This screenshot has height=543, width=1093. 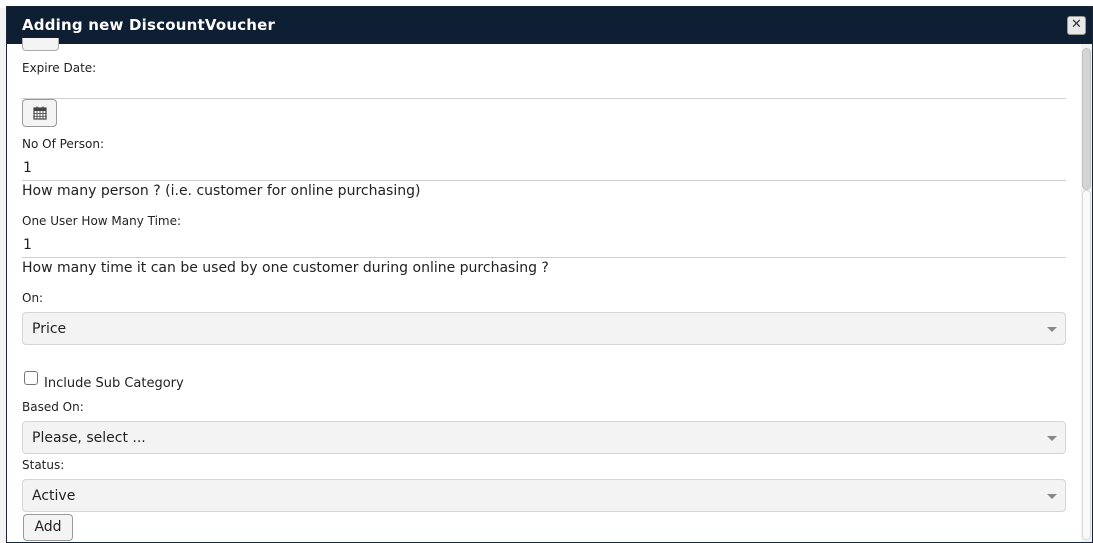 I want to click on scrollbar-track, so click(x=1086, y=365).